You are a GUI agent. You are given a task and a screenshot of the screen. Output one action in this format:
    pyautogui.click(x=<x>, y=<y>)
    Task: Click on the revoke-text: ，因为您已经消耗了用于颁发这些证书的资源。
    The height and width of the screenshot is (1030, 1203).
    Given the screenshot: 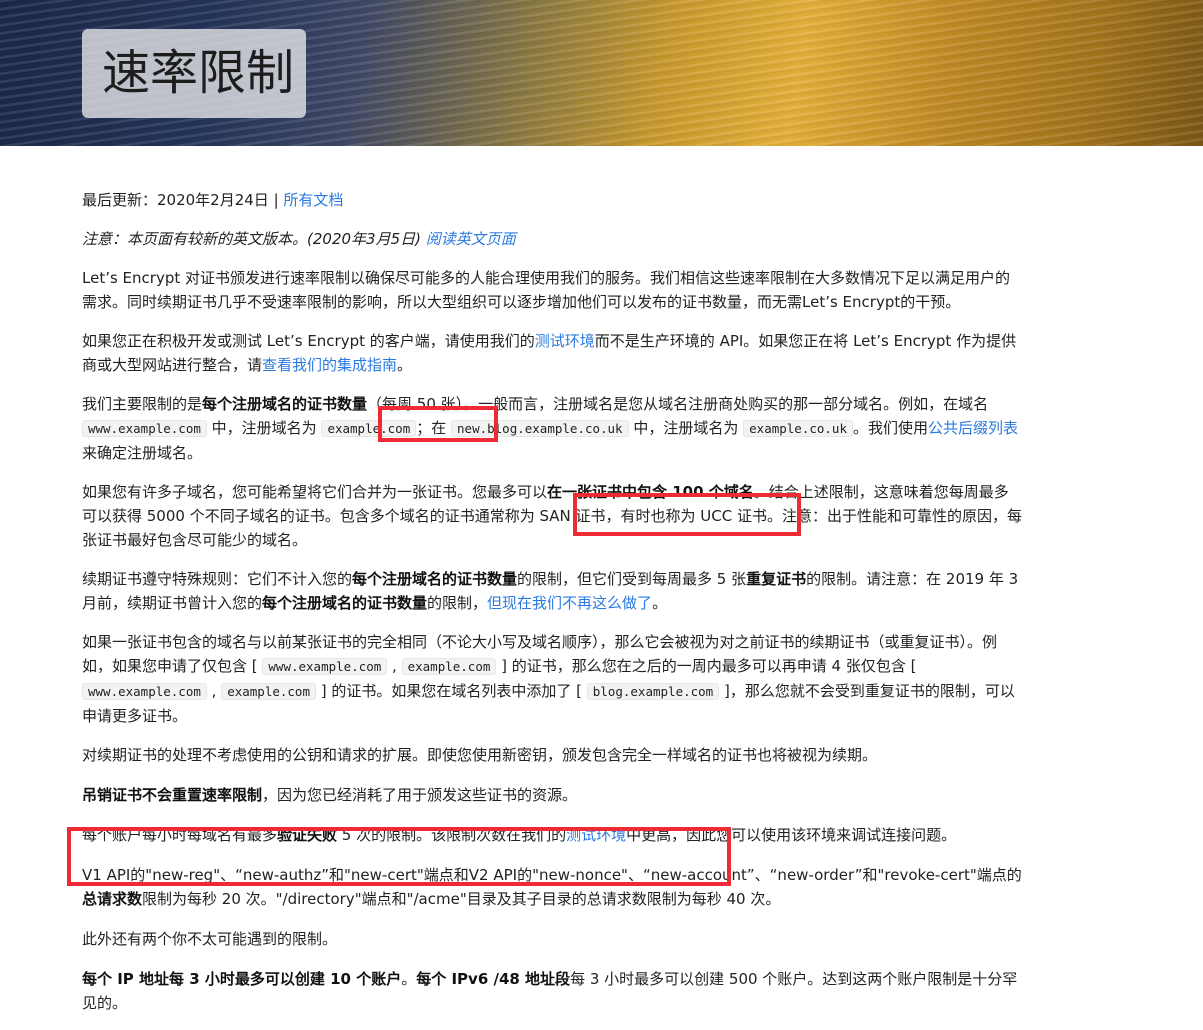 What is the action you would take?
    pyautogui.click(x=420, y=795)
    